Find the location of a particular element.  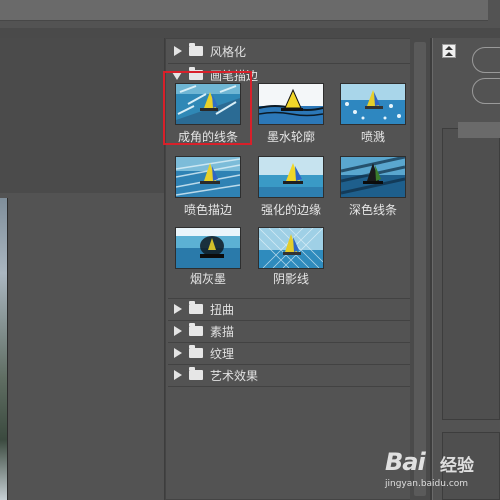

filter-thumb-crosshatch is located at coordinates (291, 248).